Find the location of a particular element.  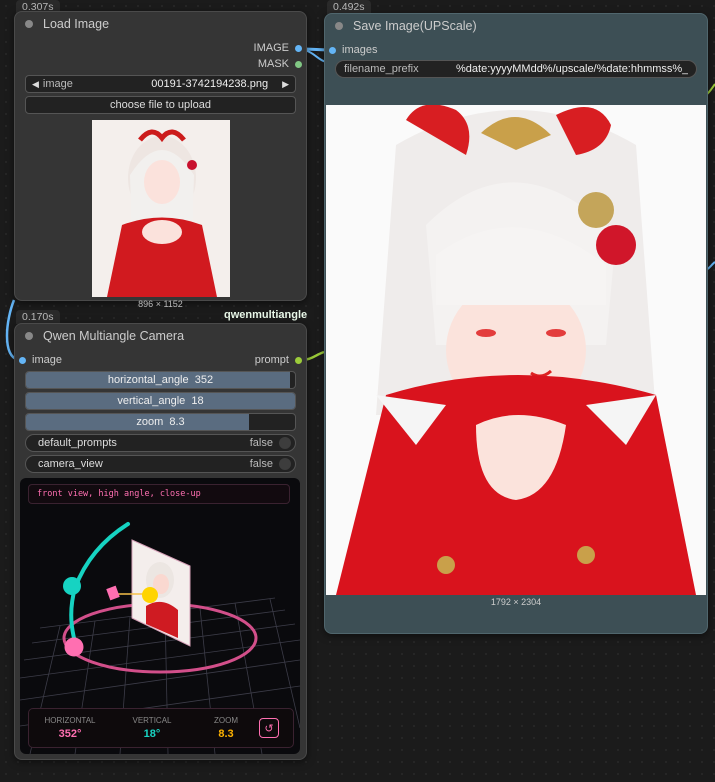

qwen-title: Qwen Multiangle Camera is located at coordinates (114, 336).